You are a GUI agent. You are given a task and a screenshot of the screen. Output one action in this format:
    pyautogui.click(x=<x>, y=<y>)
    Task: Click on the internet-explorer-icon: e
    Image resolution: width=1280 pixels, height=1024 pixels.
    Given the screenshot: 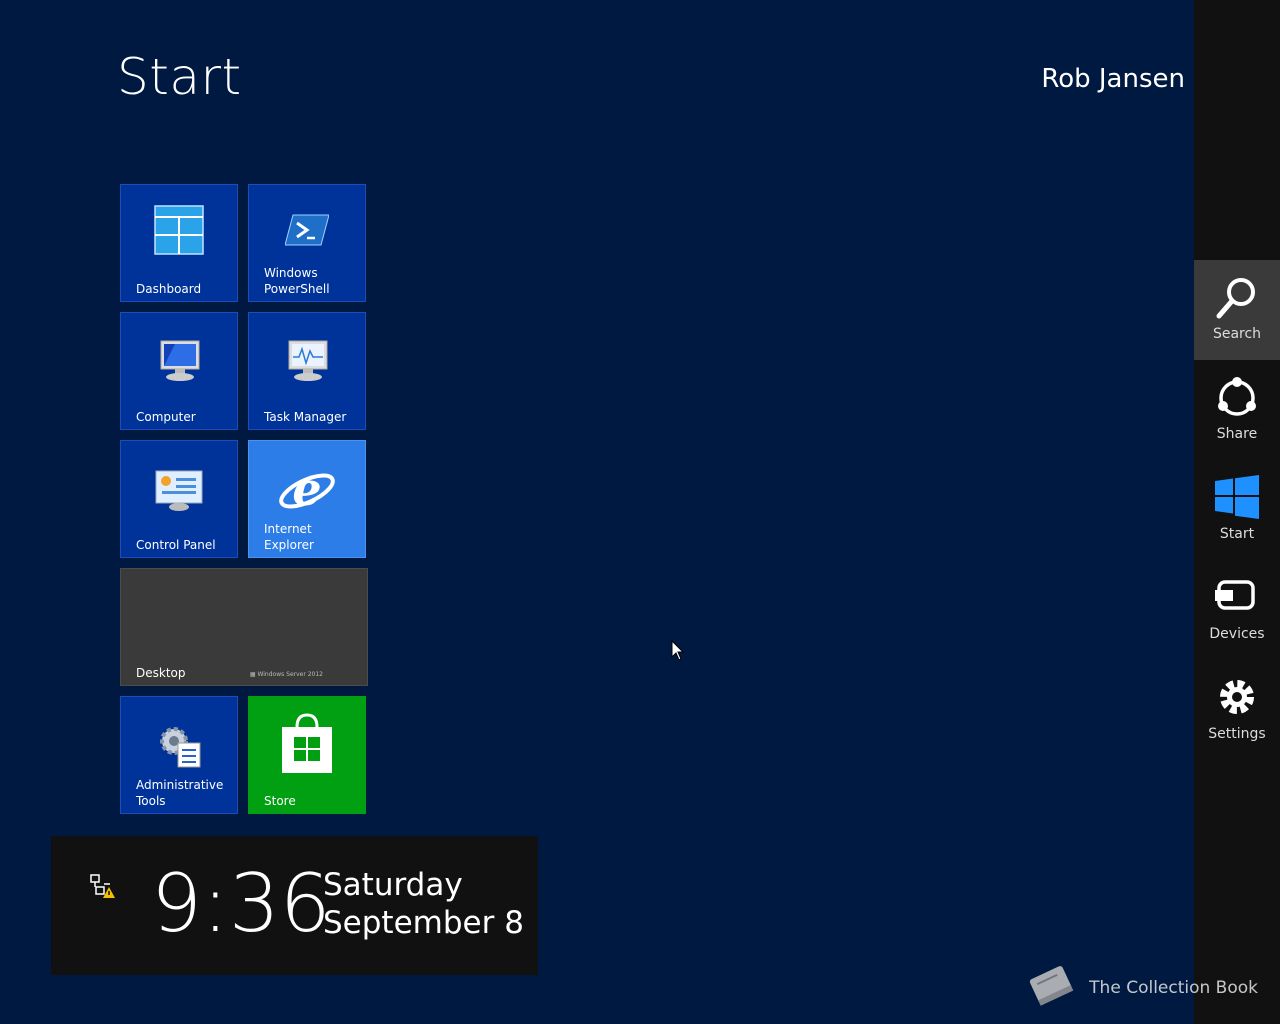 What is the action you would take?
    pyautogui.click(x=307, y=491)
    